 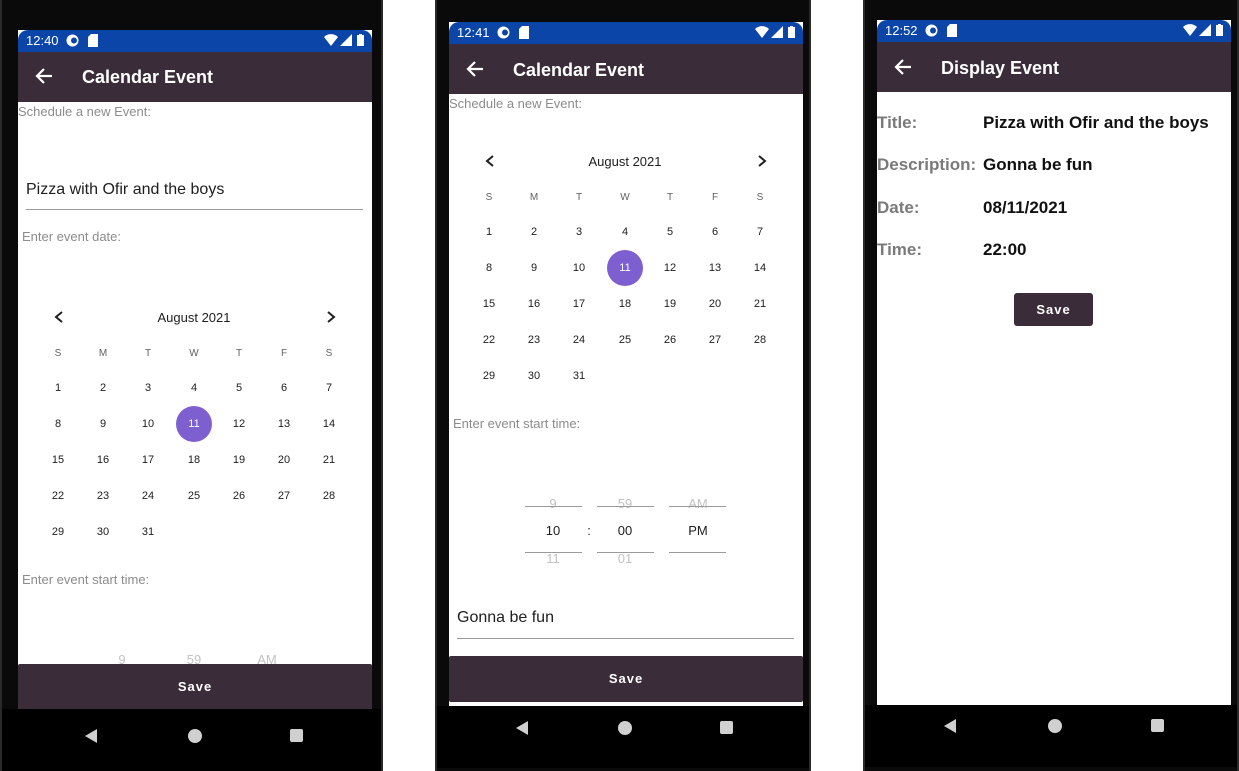 What do you see at coordinates (553, 558) in the screenshot?
I see `hour-next: 11` at bounding box center [553, 558].